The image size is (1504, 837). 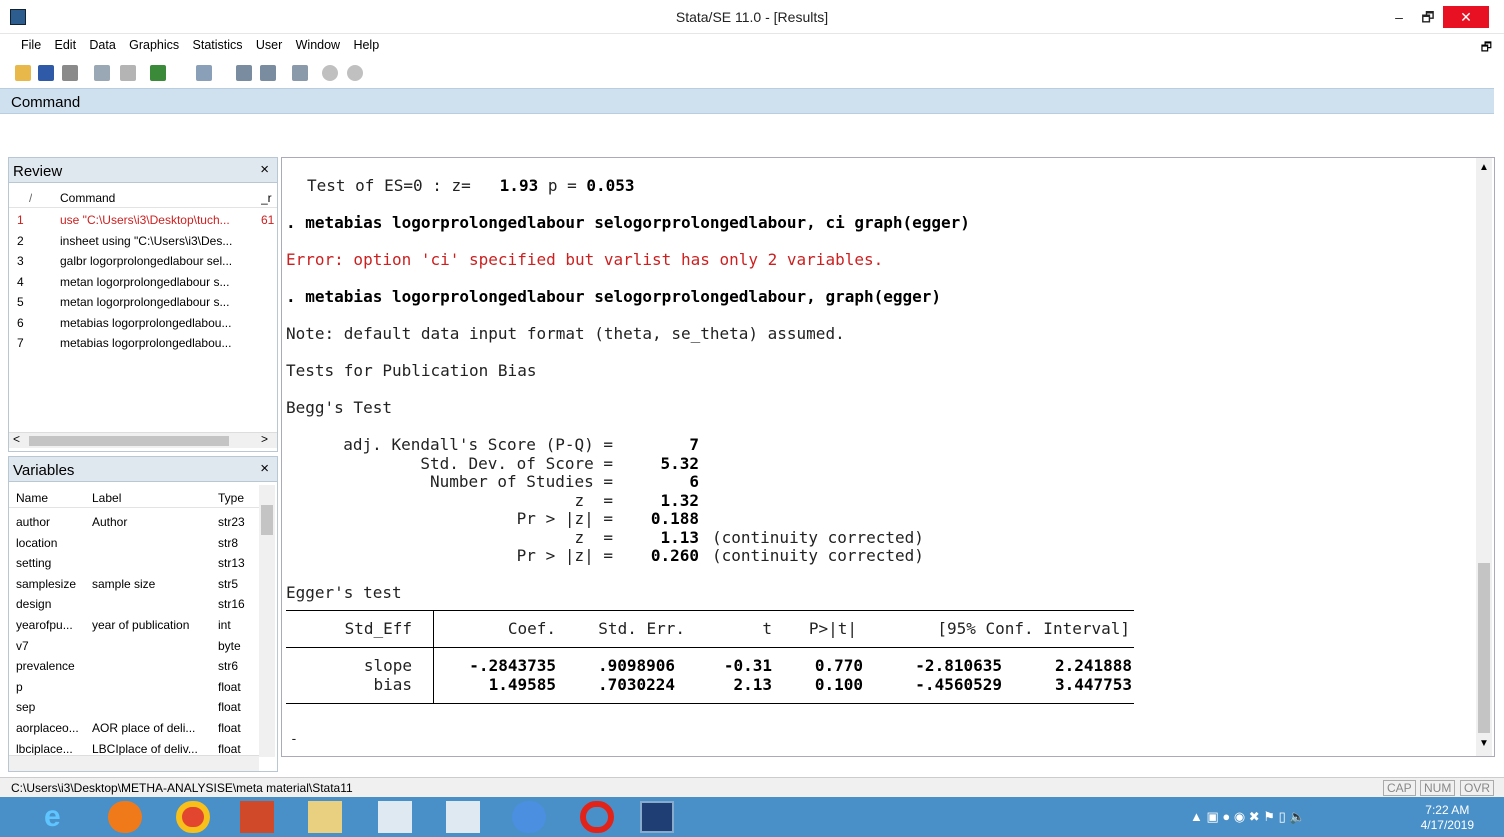 What do you see at coordinates (344, 592) in the screenshot?
I see `egger-title: Egger's test` at bounding box center [344, 592].